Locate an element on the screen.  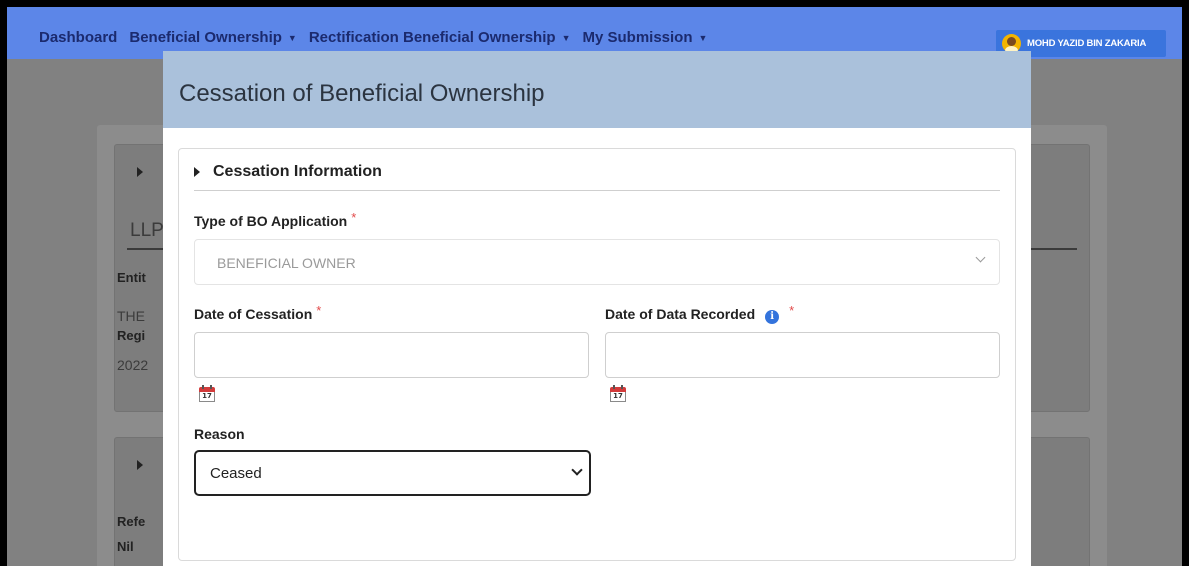
background-heading: LLP is located at coordinates (147, 230).